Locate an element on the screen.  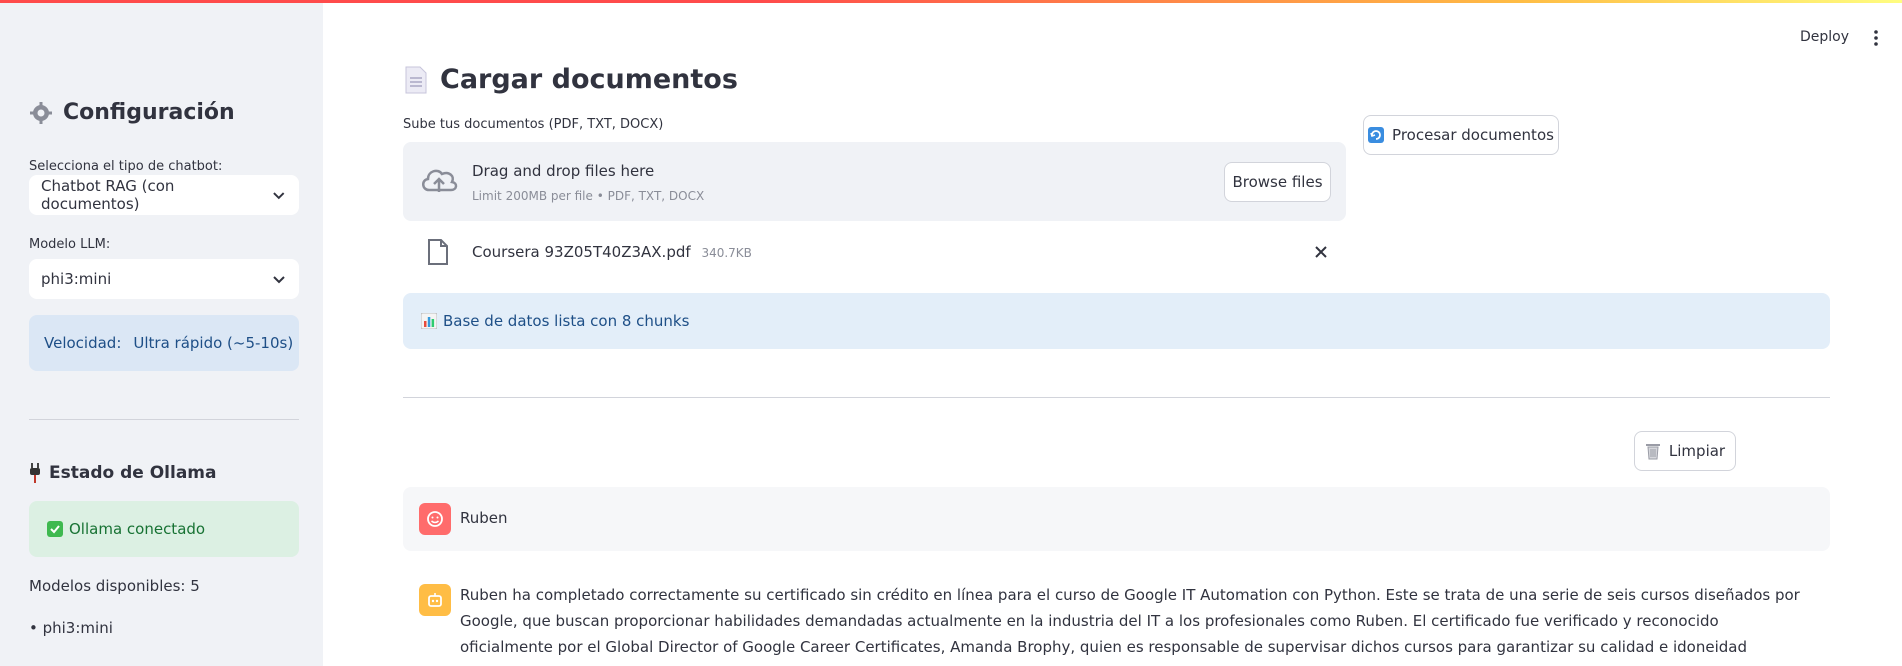
chatbot-type-value: Chatbot RAG (con documentos) is located at coordinates (108, 195).